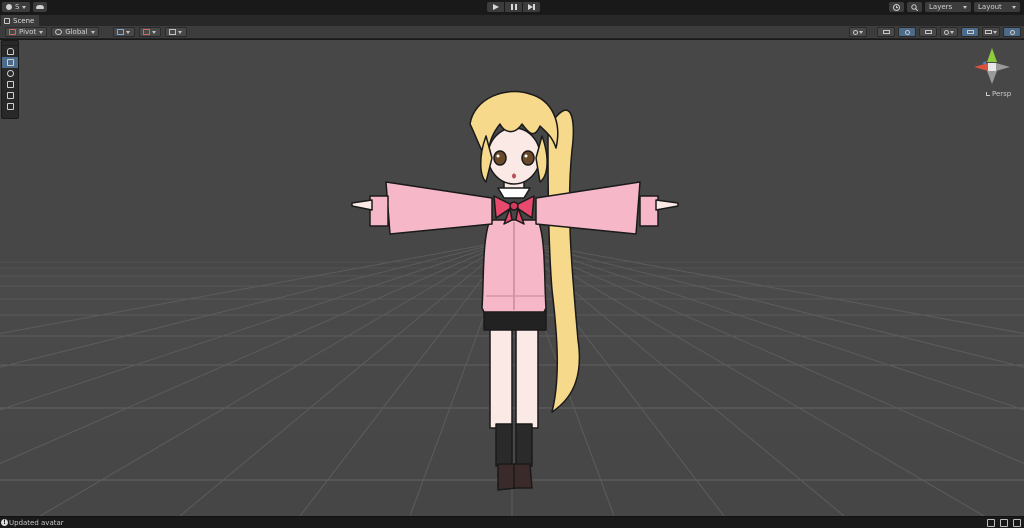  I want to click on grid-icon, so click(121, 32).